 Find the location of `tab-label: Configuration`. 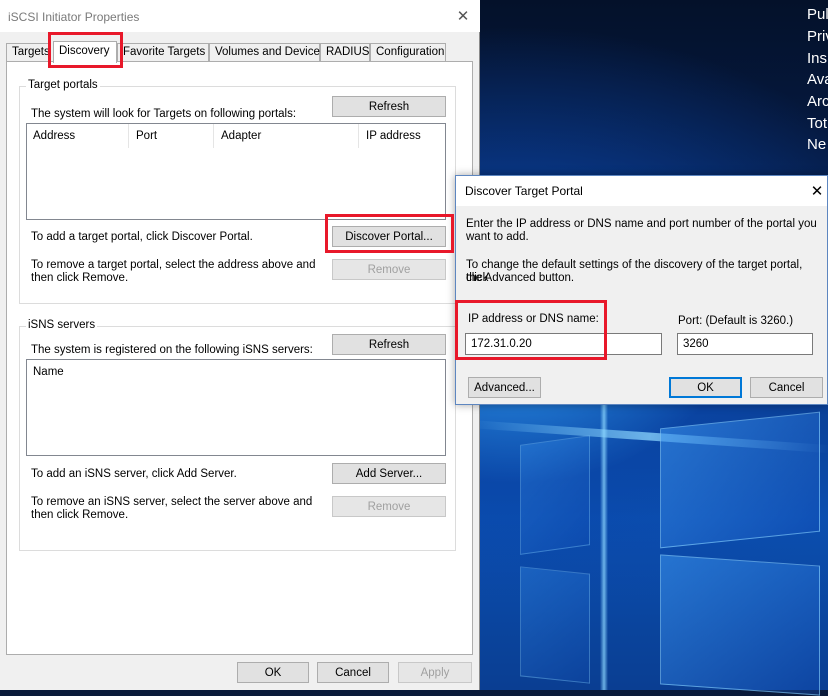

tab-label: Configuration is located at coordinates (410, 52).